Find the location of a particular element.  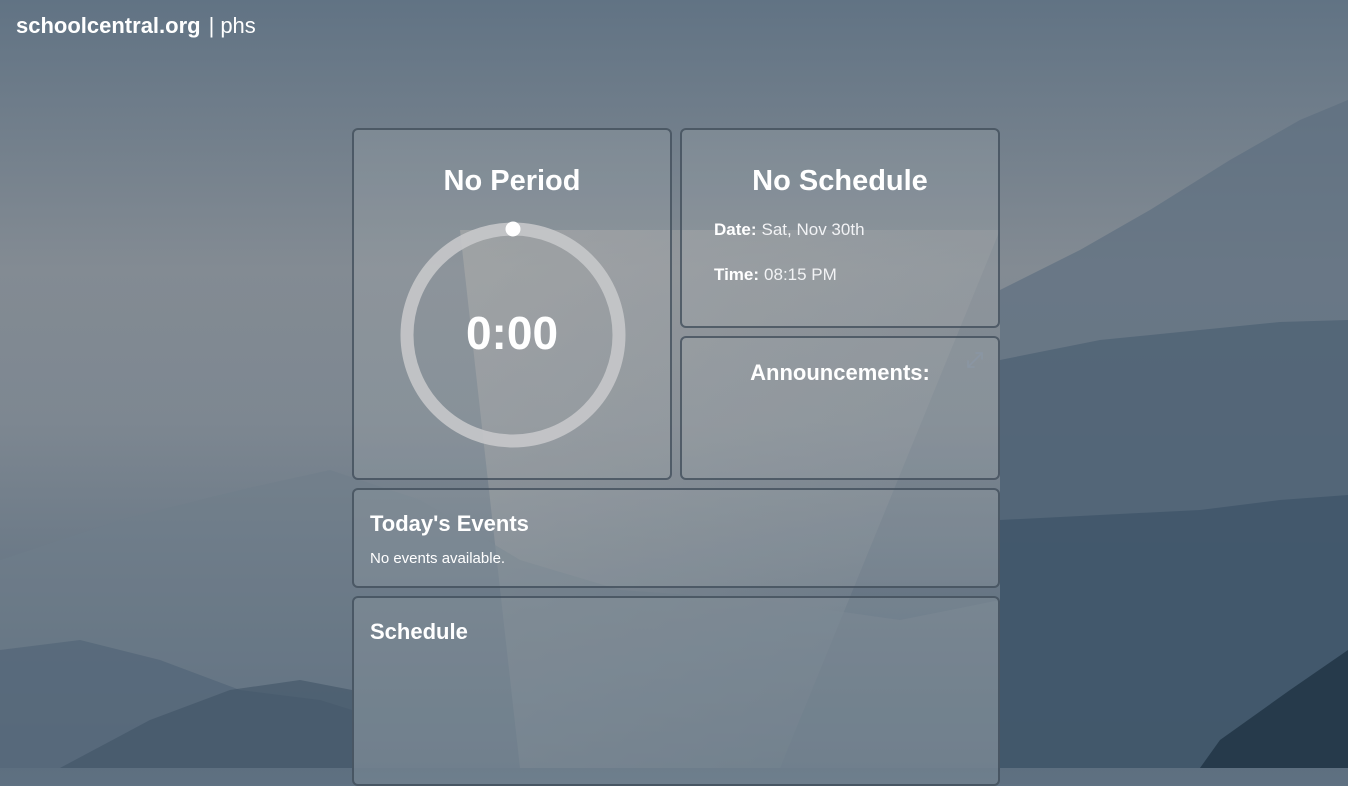

date-row: Date: Sat, Nov 30th is located at coordinates (789, 230).